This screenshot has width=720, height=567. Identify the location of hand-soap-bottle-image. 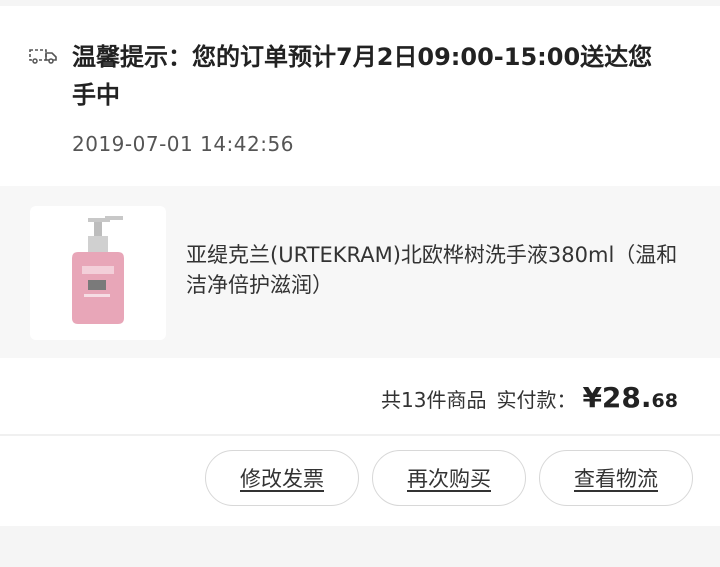
(98, 270).